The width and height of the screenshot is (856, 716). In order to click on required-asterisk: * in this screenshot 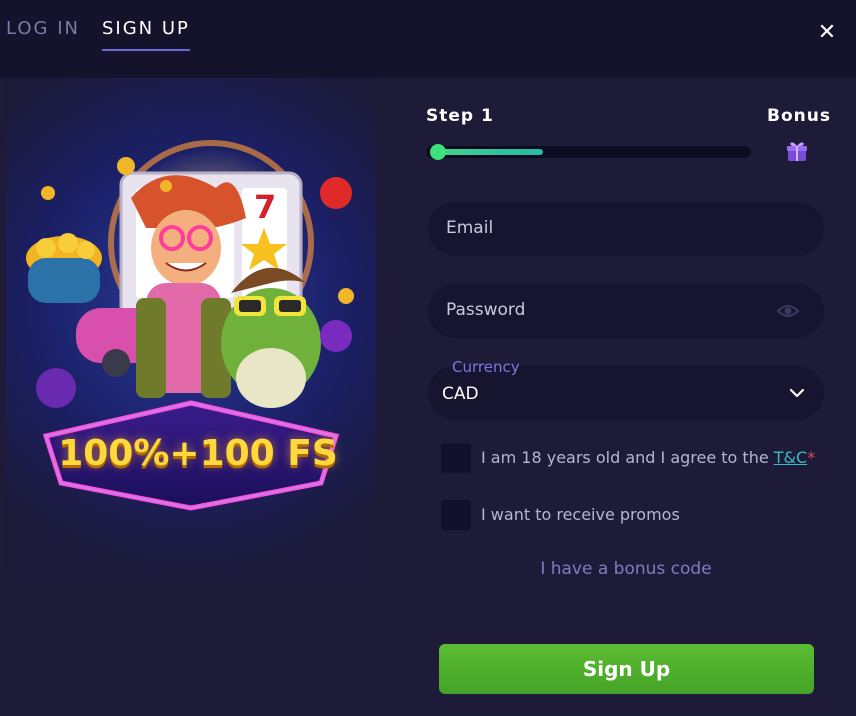, I will do `click(811, 457)`.